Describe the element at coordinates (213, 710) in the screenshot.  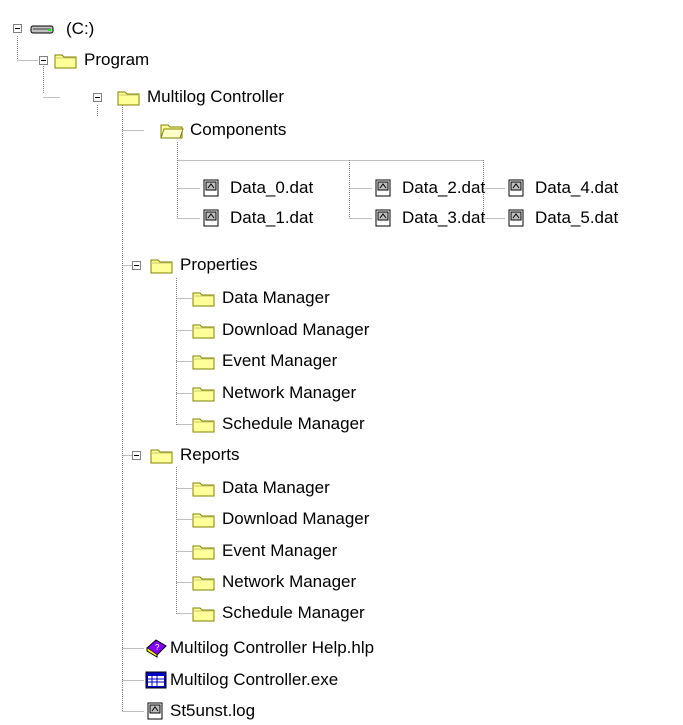
I see `log-file-label: St5unst.log` at that location.